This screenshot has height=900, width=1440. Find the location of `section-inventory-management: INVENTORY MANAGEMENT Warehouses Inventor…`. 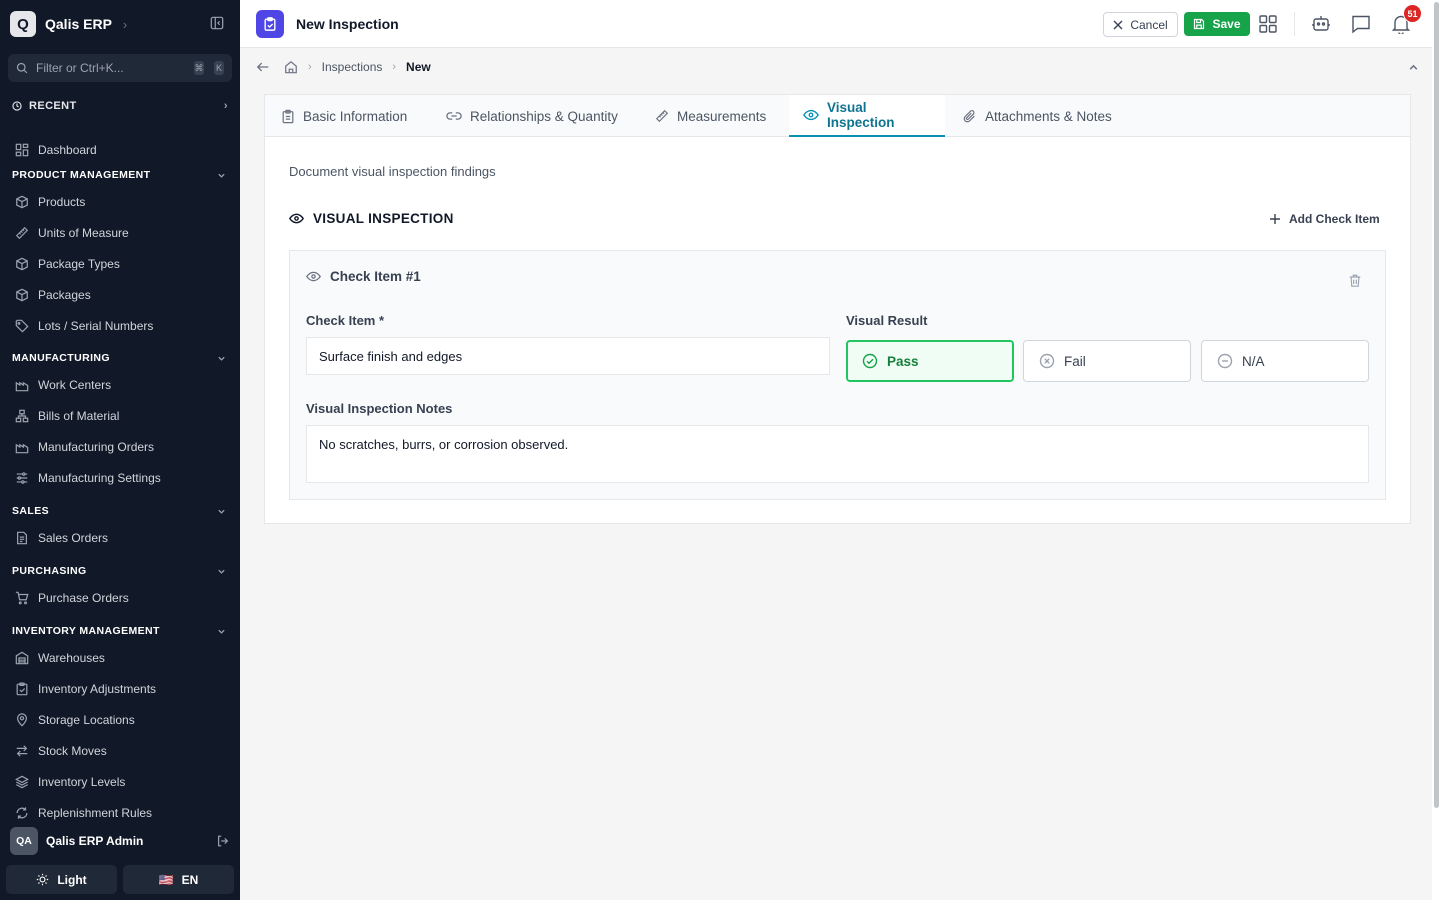

section-inventory-management: INVENTORY MANAGEMENT Warehouses Inventor… is located at coordinates (120, 720).